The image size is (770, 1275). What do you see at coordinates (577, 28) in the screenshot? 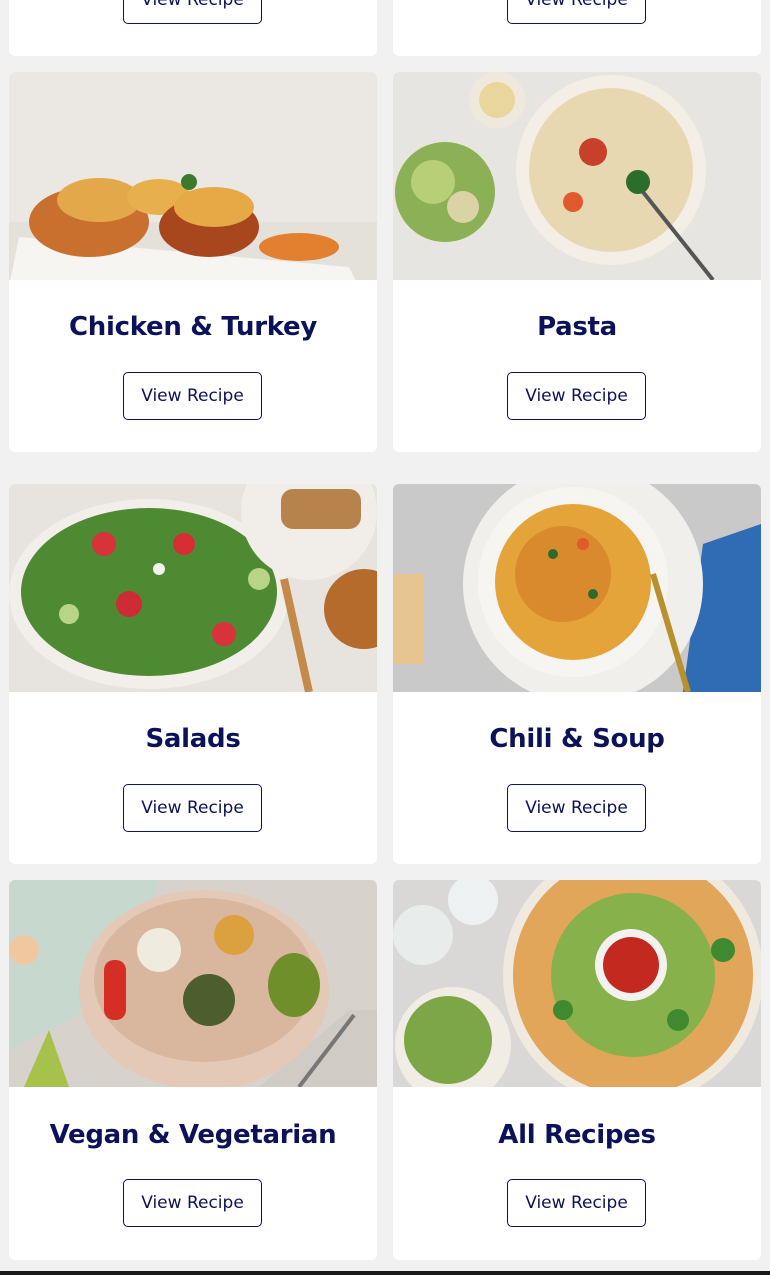
I see `recipe-card-partial-right: View Recipe` at bounding box center [577, 28].